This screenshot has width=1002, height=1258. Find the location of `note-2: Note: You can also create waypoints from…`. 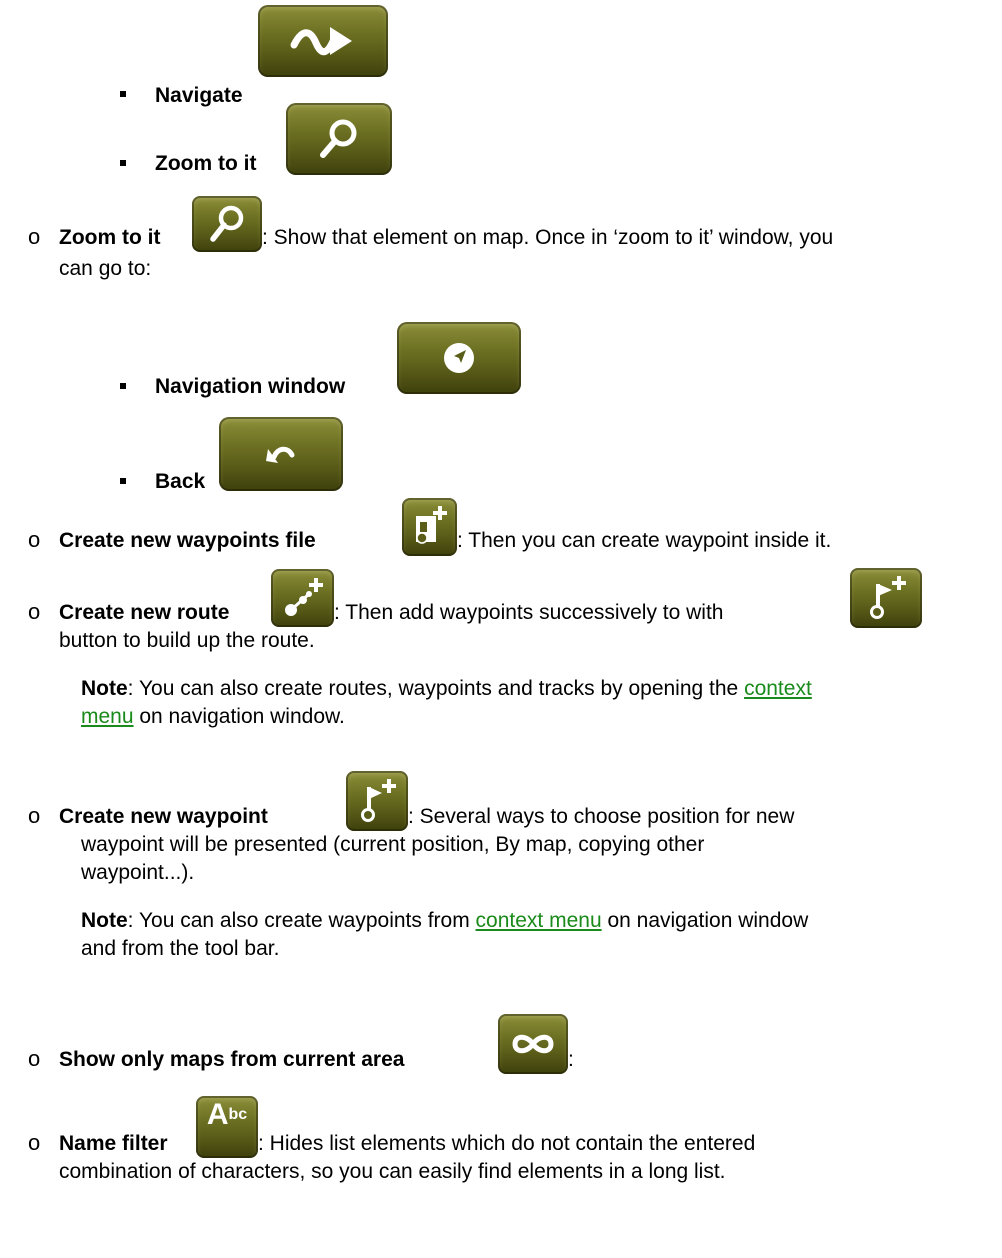

note-2: Note: You can also create waypoints from… is located at coordinates (444, 921).